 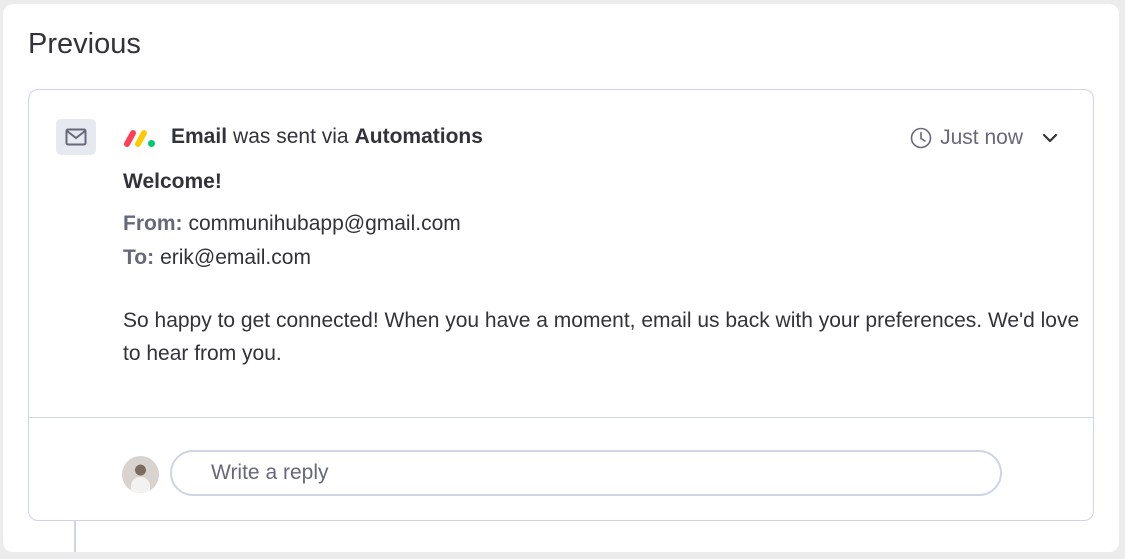 I want to click on panel-title: Previous, so click(x=84, y=44).